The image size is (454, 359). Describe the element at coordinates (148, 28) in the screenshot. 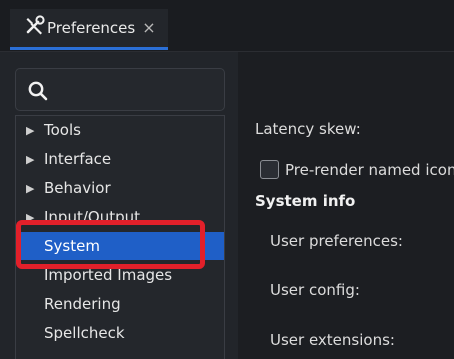

I see `close-icon: ×` at that location.